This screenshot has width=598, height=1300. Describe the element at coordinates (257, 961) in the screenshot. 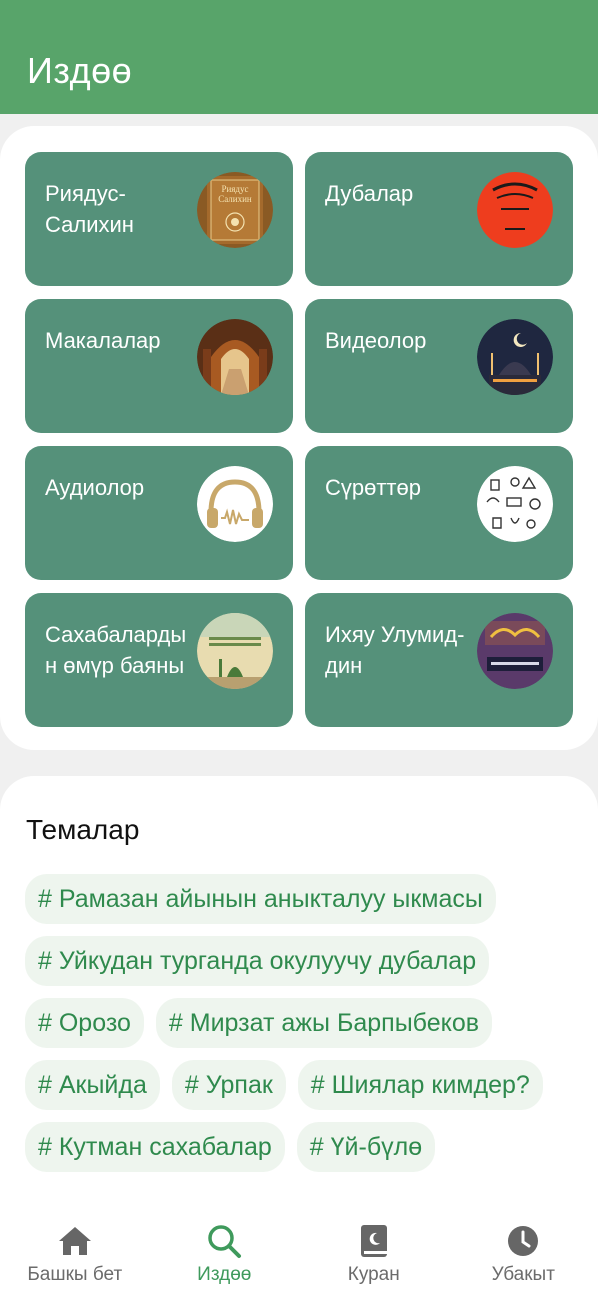

I see `topic-tag: # Уйкудан турганда окулуучу дубалар` at that location.